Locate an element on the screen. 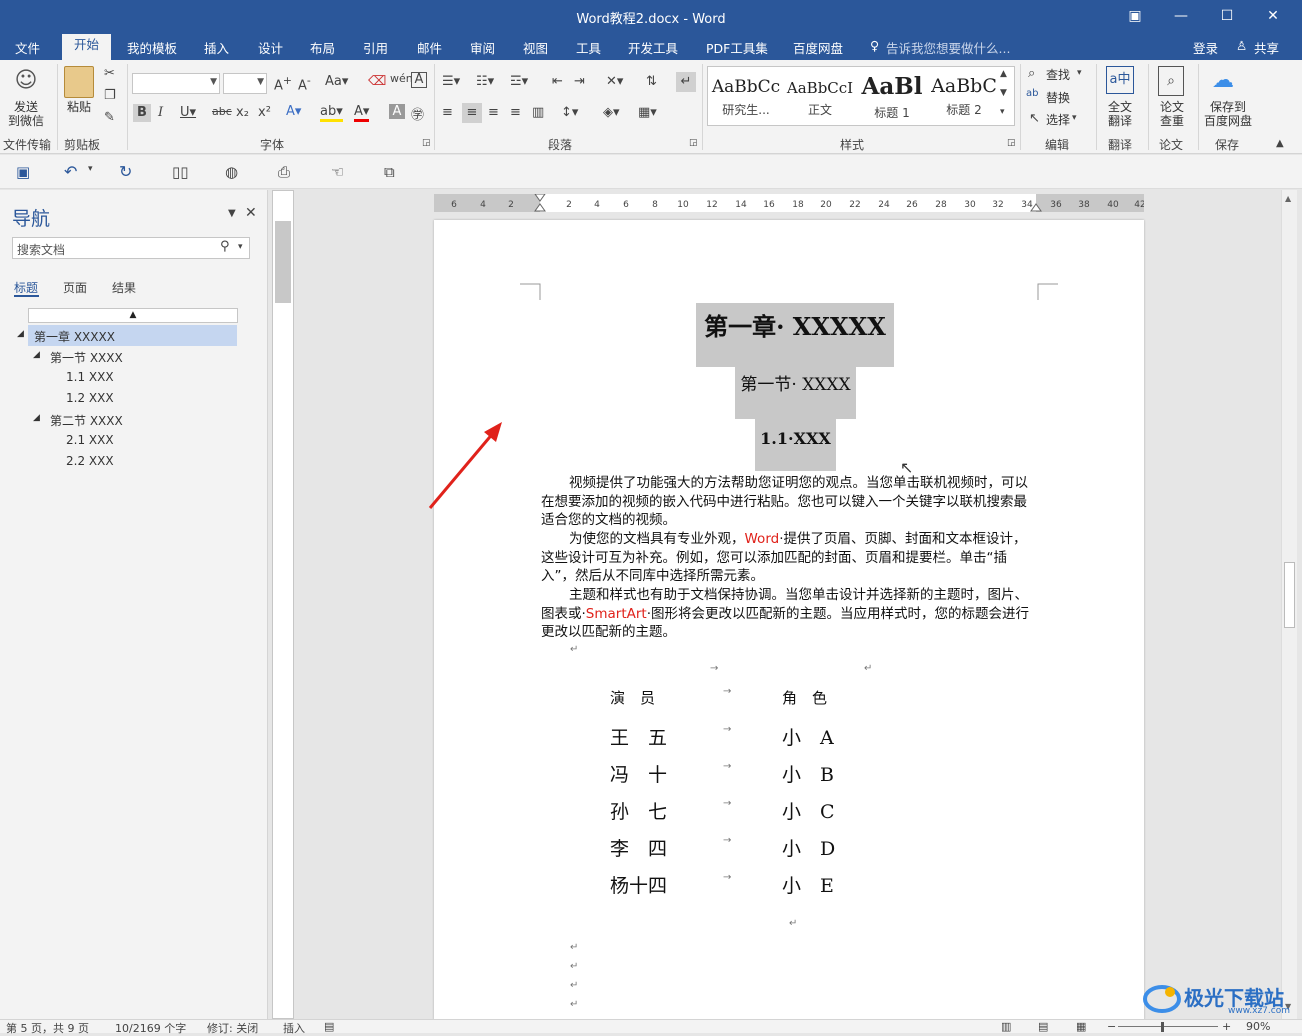 This screenshot has height=1036, width=1302. touch-mode-icon: ☜ is located at coordinates (337, 172).